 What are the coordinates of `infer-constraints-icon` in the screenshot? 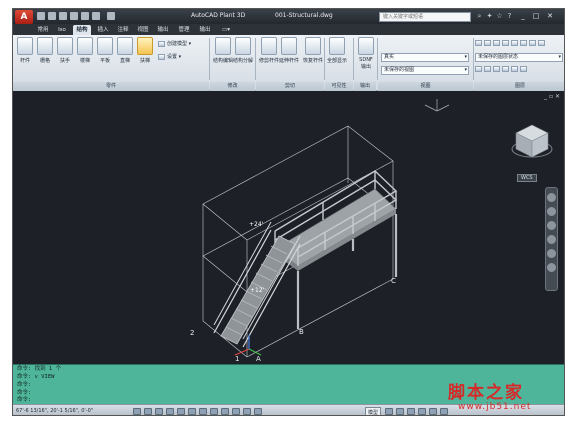 It's located at (137, 411).